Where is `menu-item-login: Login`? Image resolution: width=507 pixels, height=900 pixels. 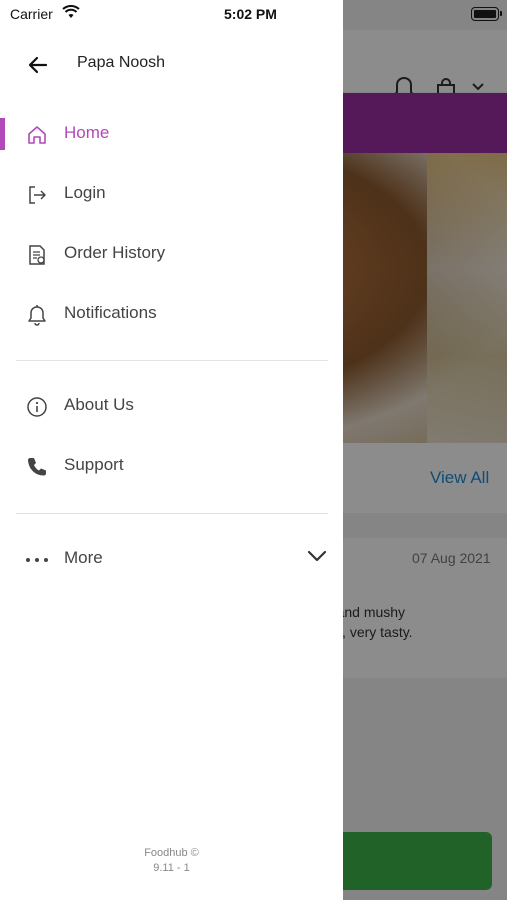 menu-item-login: Login is located at coordinates (171, 194).